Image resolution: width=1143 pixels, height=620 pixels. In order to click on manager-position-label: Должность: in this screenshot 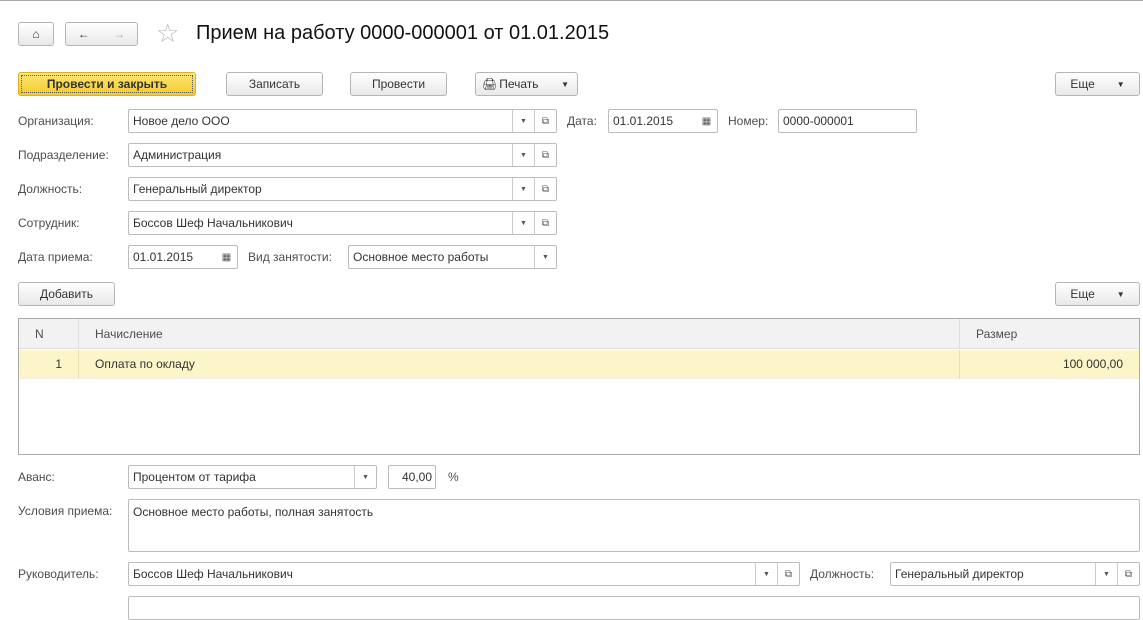, I will do `click(842, 574)`.